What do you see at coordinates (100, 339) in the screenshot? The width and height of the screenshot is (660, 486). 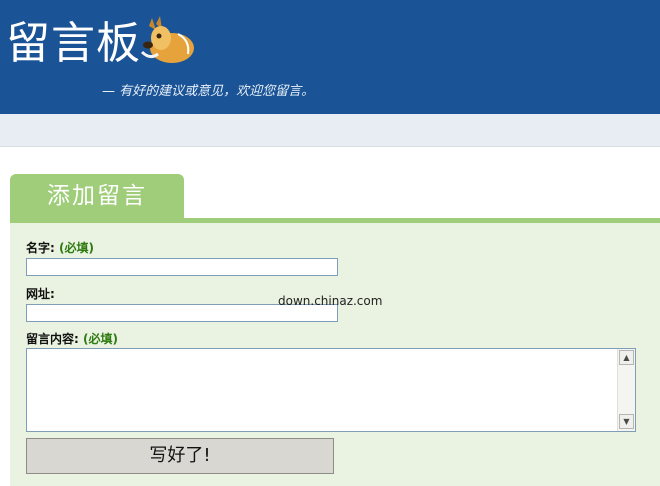 I see `content-required-hint: (必填)` at bounding box center [100, 339].